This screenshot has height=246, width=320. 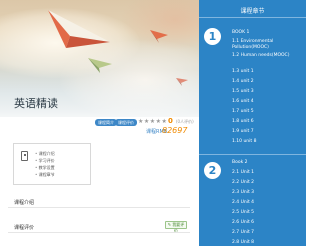 What do you see at coordinates (212, 36) in the screenshot?
I see `book-number-badge: 1` at bounding box center [212, 36].